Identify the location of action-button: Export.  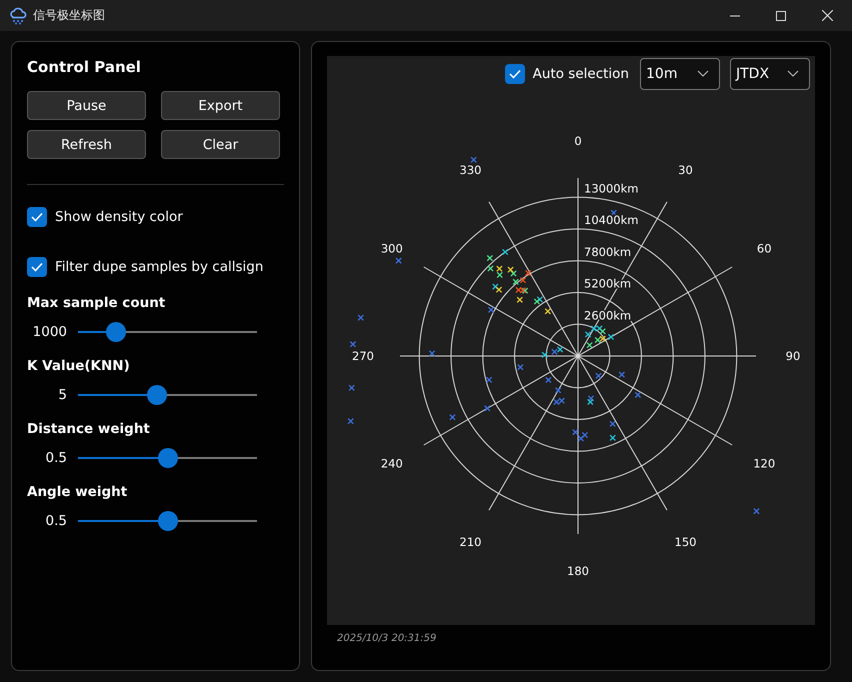
(220, 105).